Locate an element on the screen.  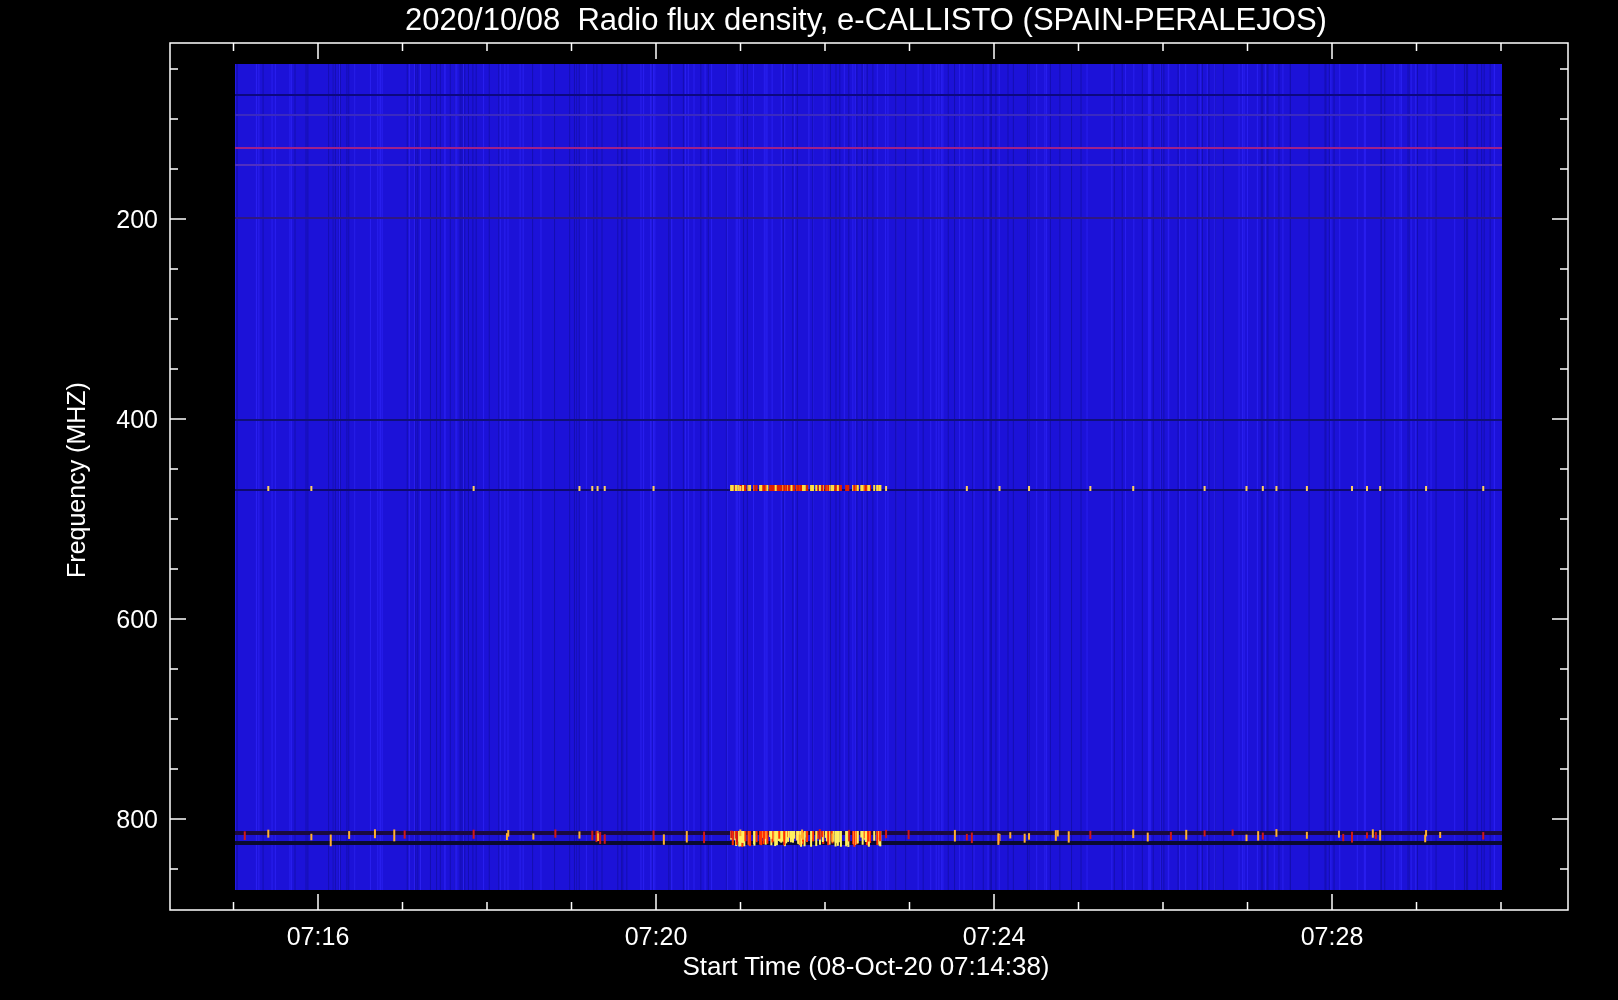
x-tick-label: 07:20 is located at coordinates (656, 936).